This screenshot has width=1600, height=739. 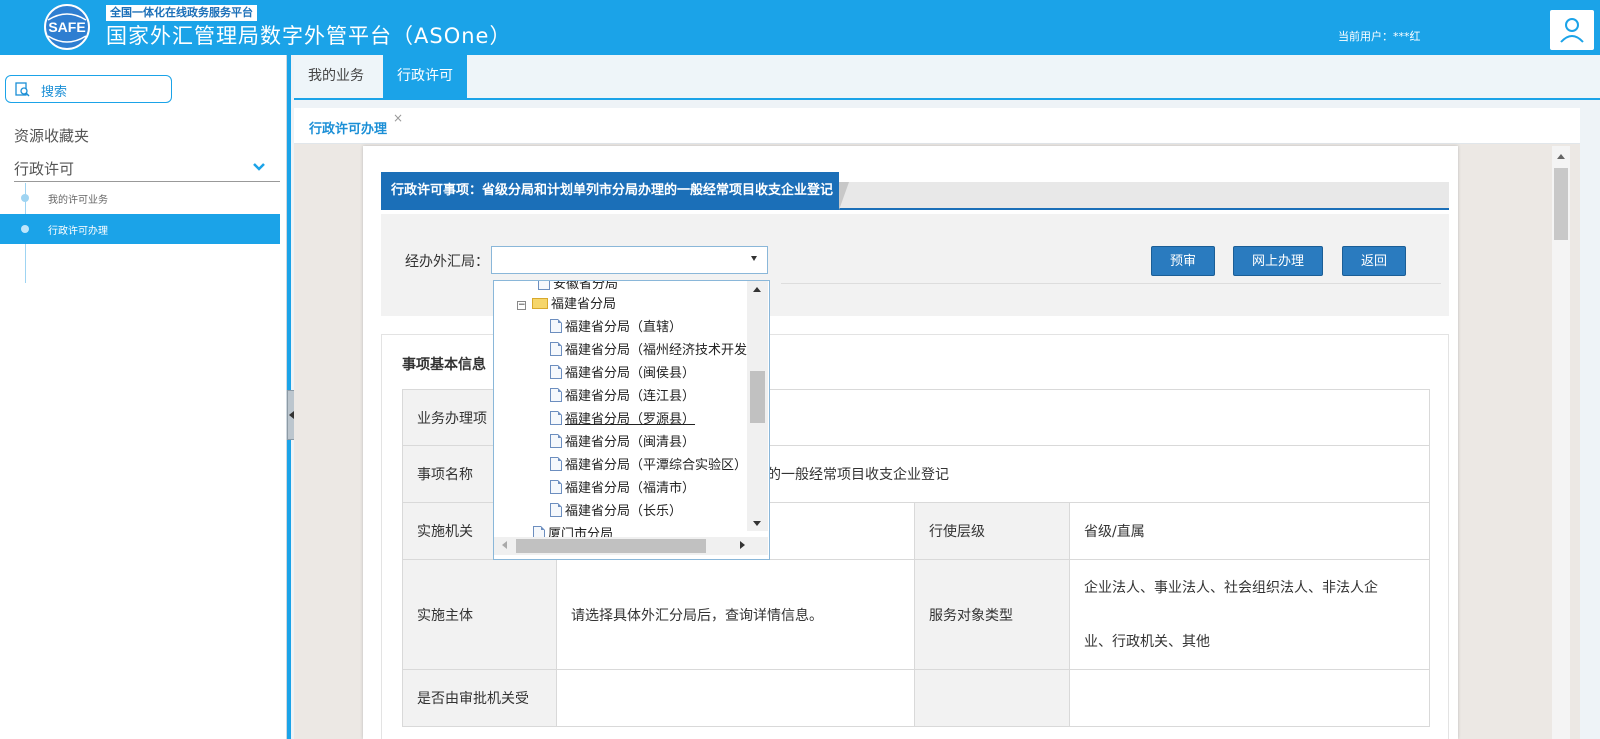 What do you see at coordinates (844, 196) in the screenshot?
I see `ribbon-tail` at bounding box center [844, 196].